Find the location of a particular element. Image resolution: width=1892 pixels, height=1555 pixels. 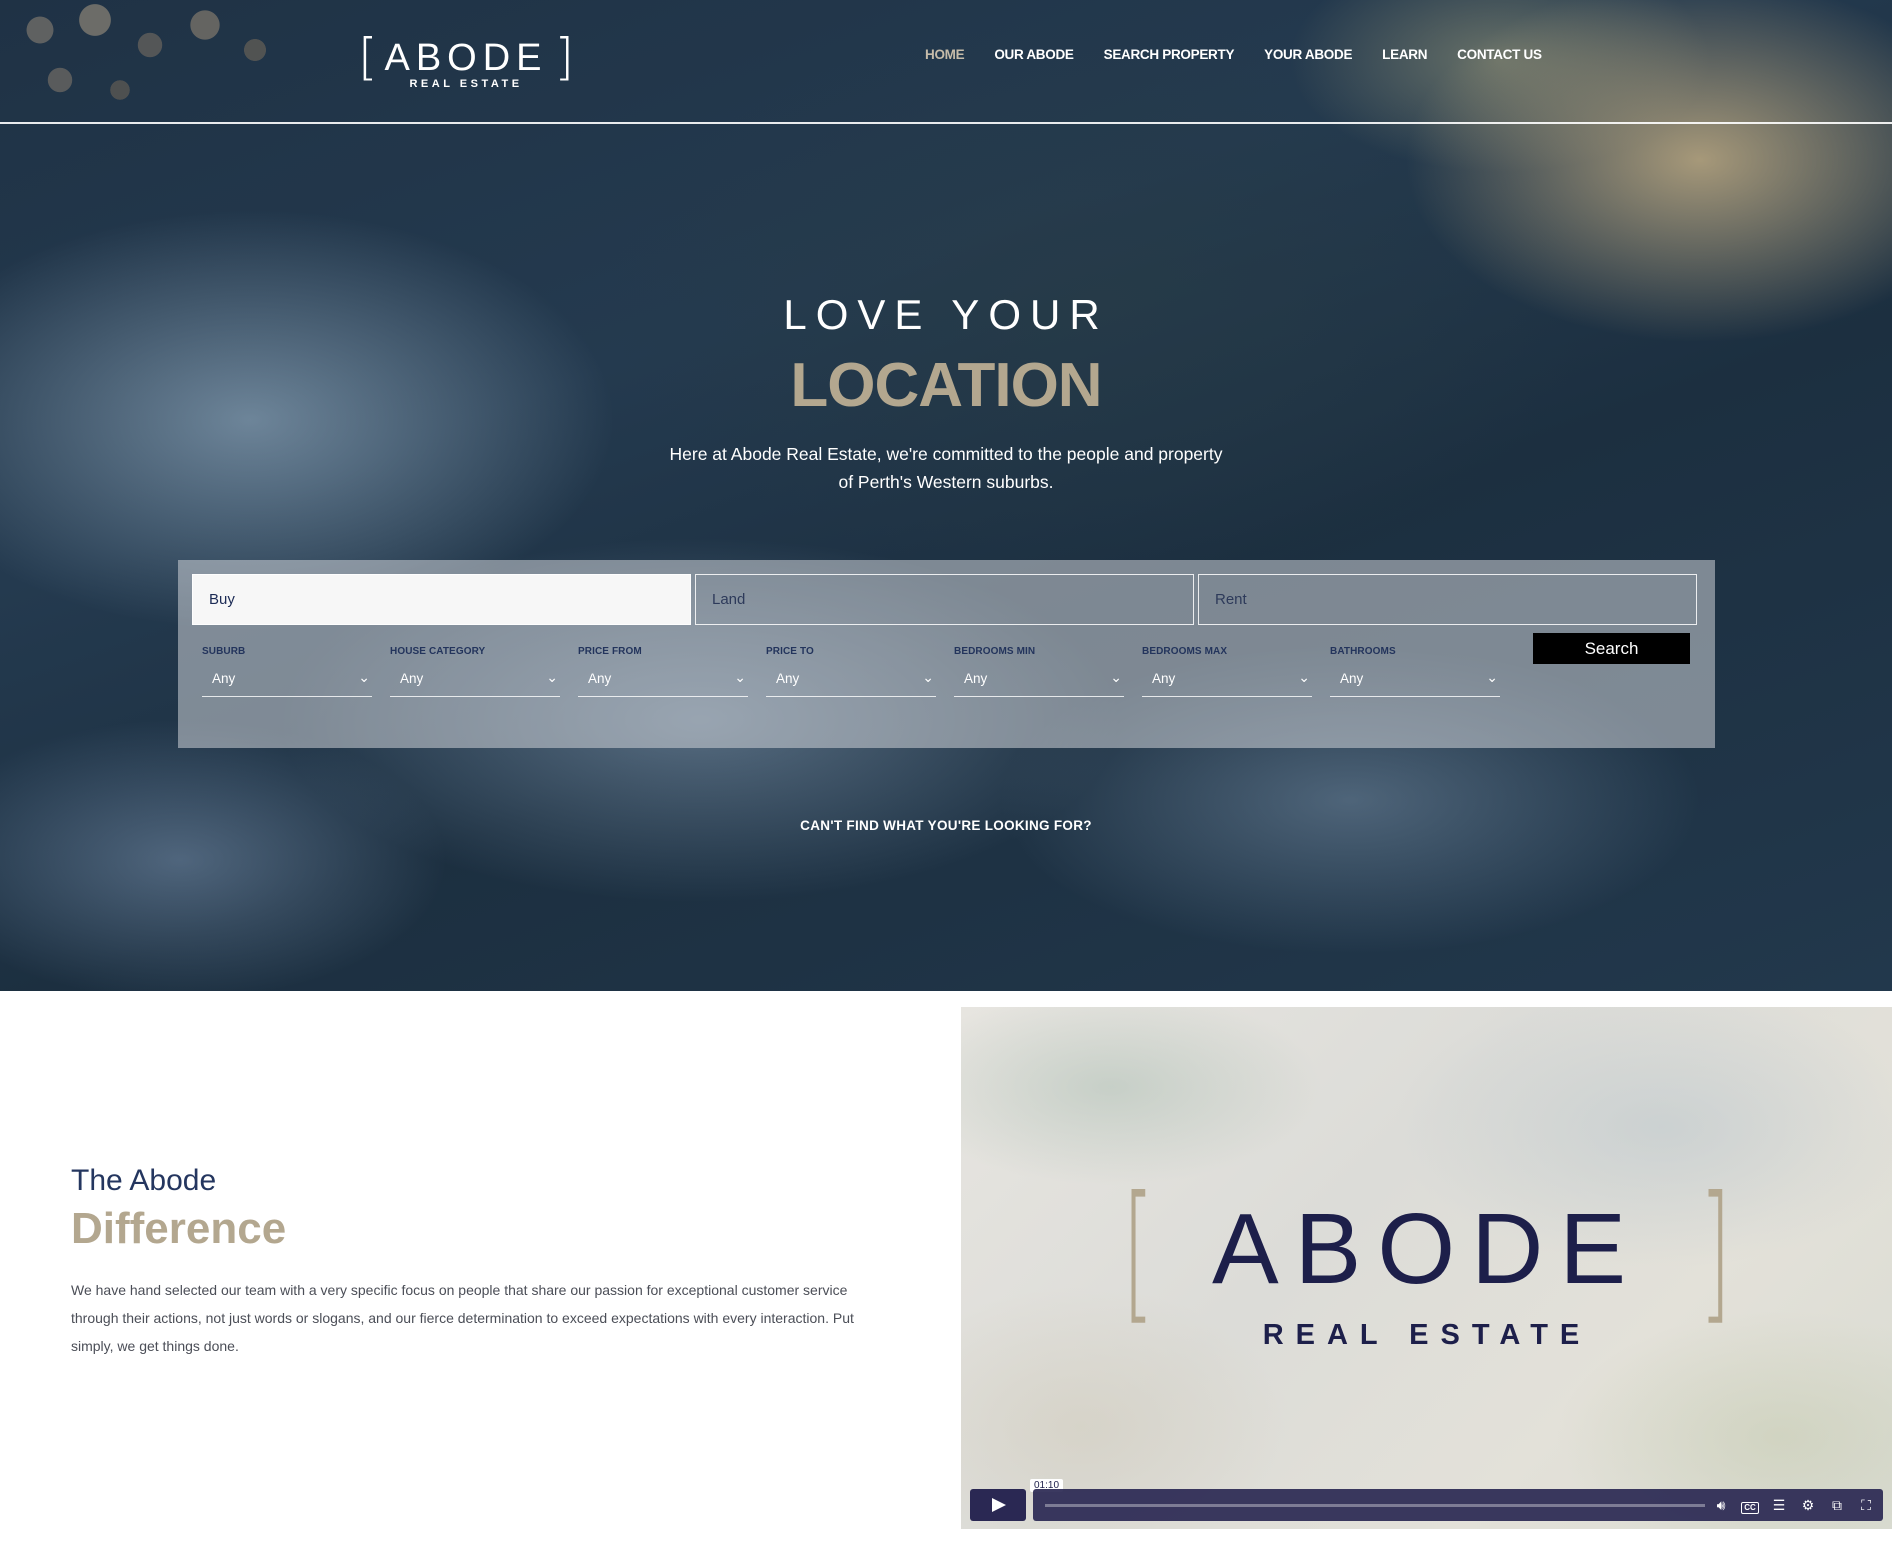

price-to-select: Any ⌄ is located at coordinates (851, 683).